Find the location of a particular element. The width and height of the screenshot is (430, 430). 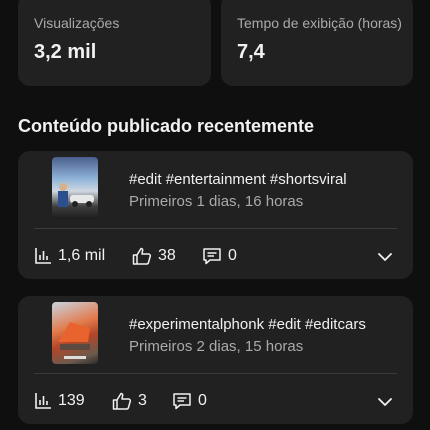

video-title: #experimentalphonk #edit #editcars is located at coordinates (264, 324).